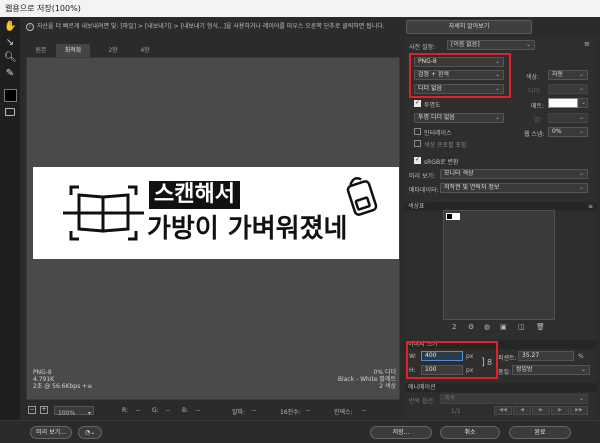  What do you see at coordinates (239, 412) in the screenshot?
I see `alpha-readout: 알파:` at bounding box center [239, 412].